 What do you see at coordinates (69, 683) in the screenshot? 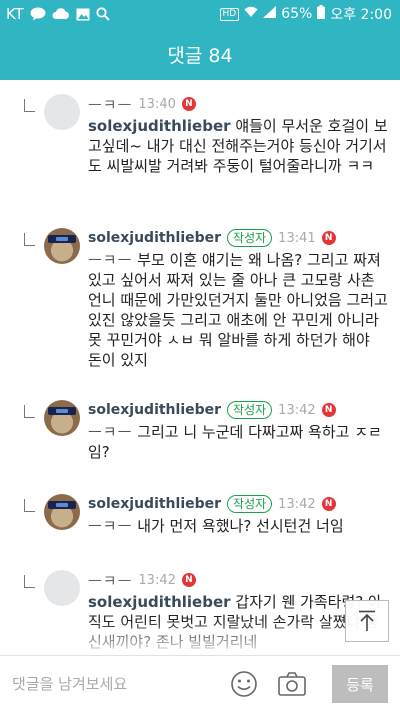
I see `comment-input: 댓글을 남겨보세요` at bounding box center [69, 683].